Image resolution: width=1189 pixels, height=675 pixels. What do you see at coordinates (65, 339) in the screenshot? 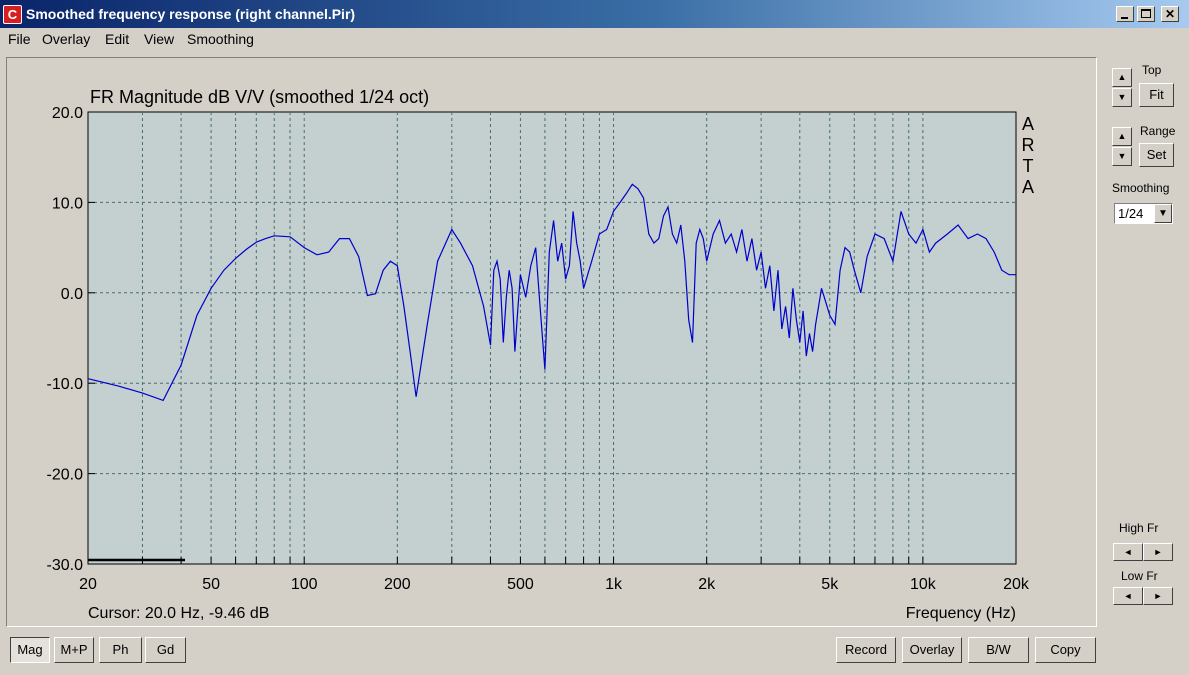
I see `y-tick-labels: 20.0 10.0 0.0 -10.0 -20.0 -30.0` at bounding box center [65, 339].